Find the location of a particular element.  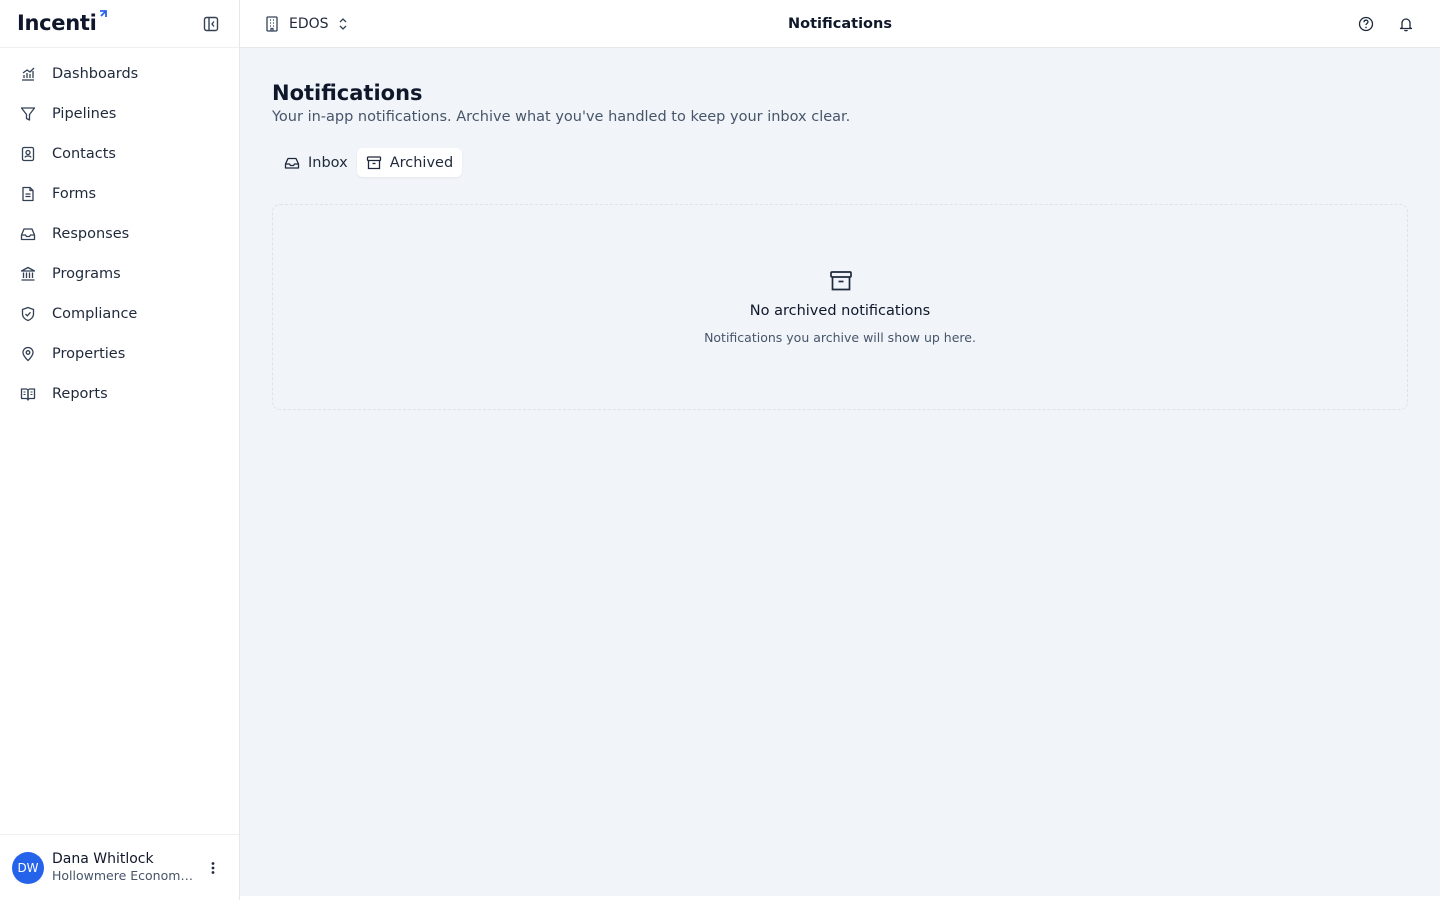

sidebar-item-label: Programs is located at coordinates (86, 274).